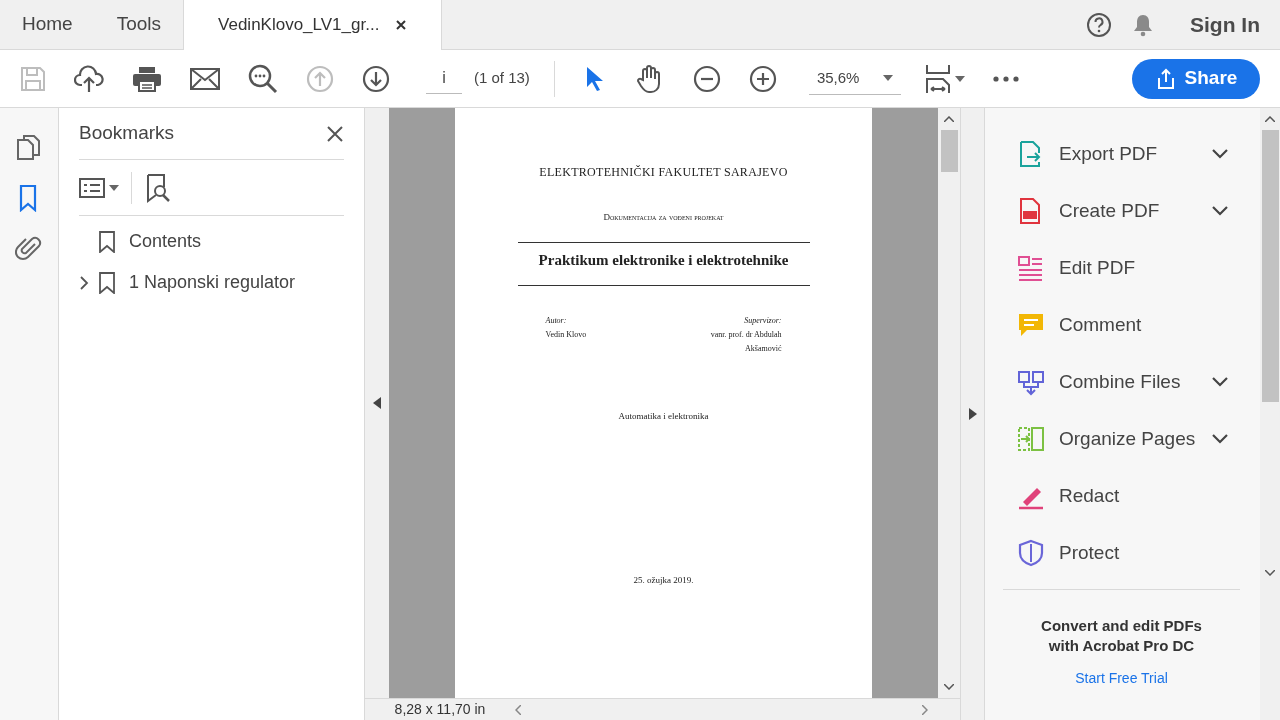  What do you see at coordinates (440, 709) in the screenshot?
I see `page-size-label: 8,28 x 11,70 in` at bounding box center [440, 709].